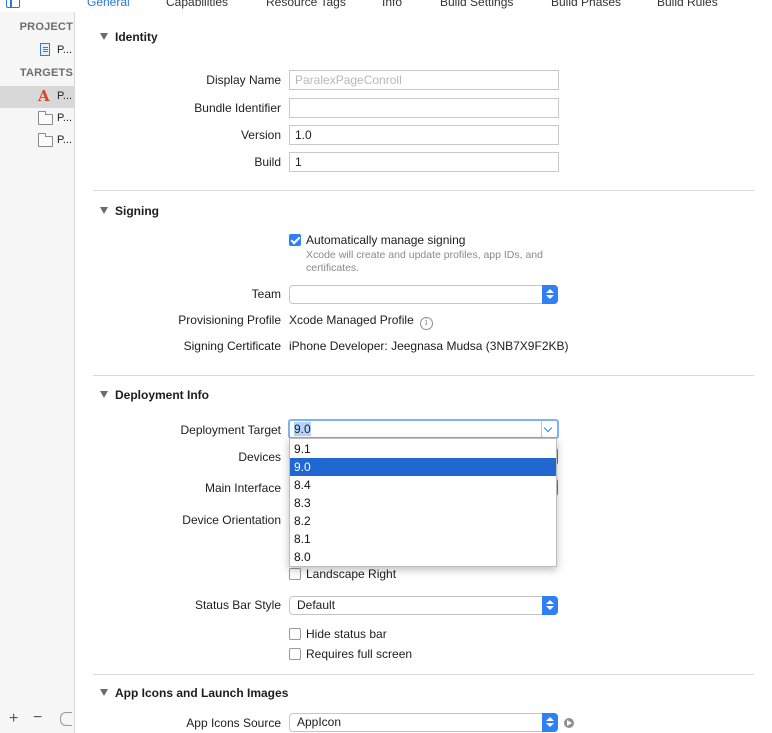 Image resolution: width=772 pixels, height=733 pixels. Describe the element at coordinates (302, 429) in the screenshot. I see `deployment-target-value: 9.0` at that location.